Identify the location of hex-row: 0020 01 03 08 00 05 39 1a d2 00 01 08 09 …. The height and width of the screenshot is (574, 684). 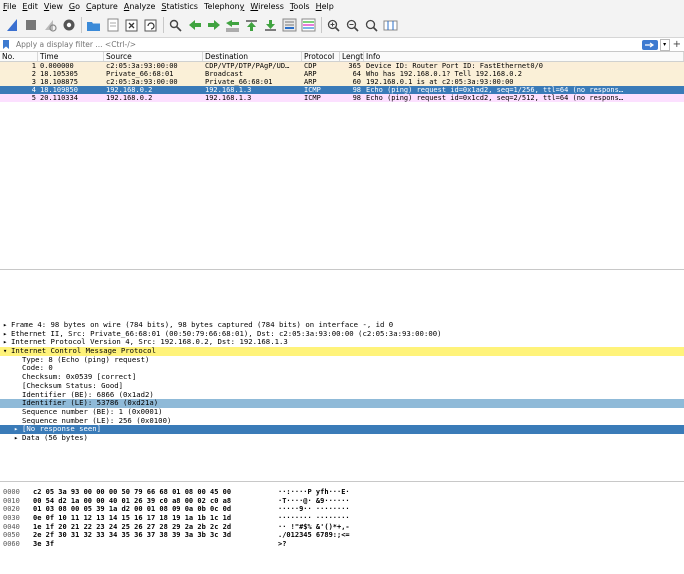
(342, 509).